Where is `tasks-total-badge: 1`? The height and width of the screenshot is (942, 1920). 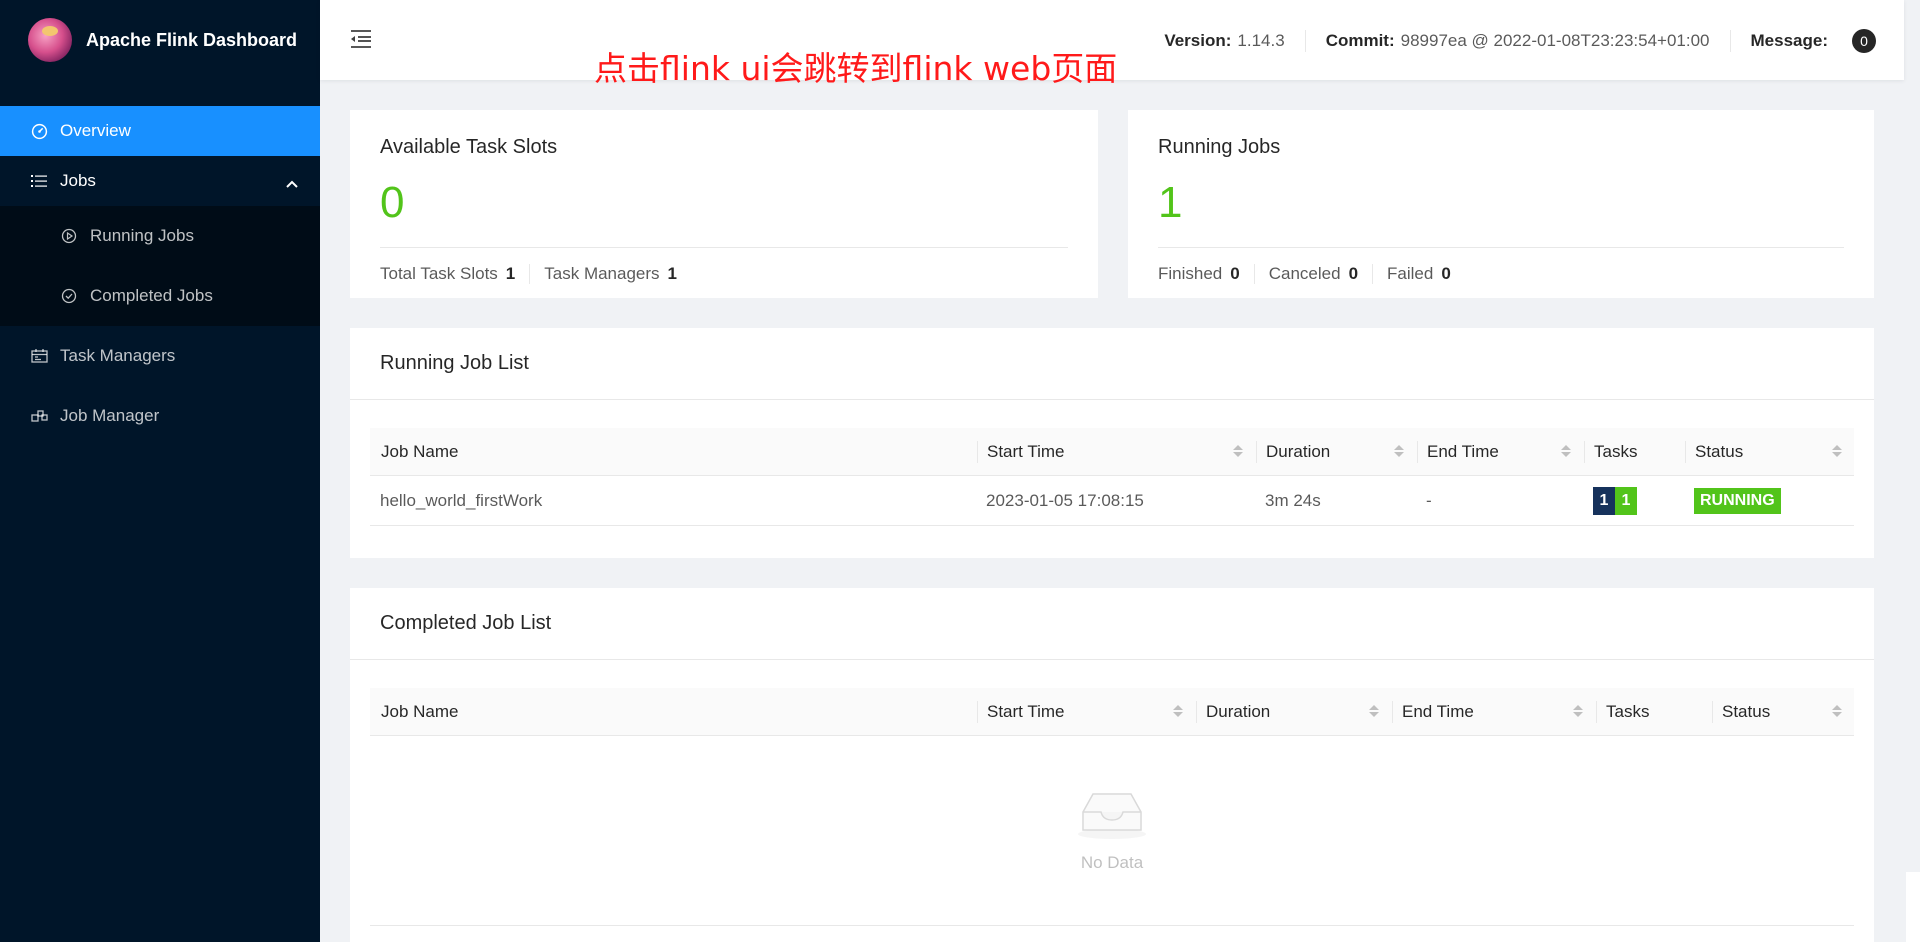 tasks-total-badge: 1 is located at coordinates (1604, 500).